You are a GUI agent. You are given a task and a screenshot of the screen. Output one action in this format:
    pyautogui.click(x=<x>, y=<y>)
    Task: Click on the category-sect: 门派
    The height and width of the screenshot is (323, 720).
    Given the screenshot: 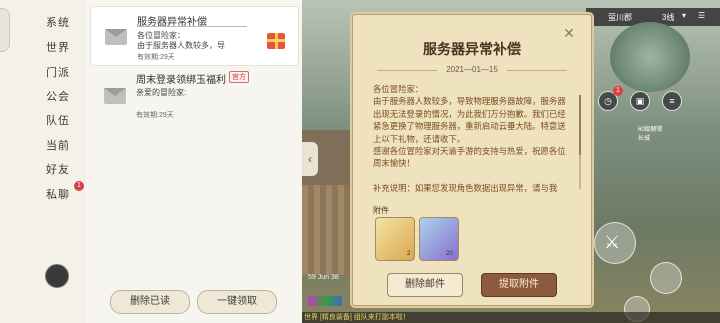 What is the action you would take?
    pyautogui.click(x=58, y=72)
    